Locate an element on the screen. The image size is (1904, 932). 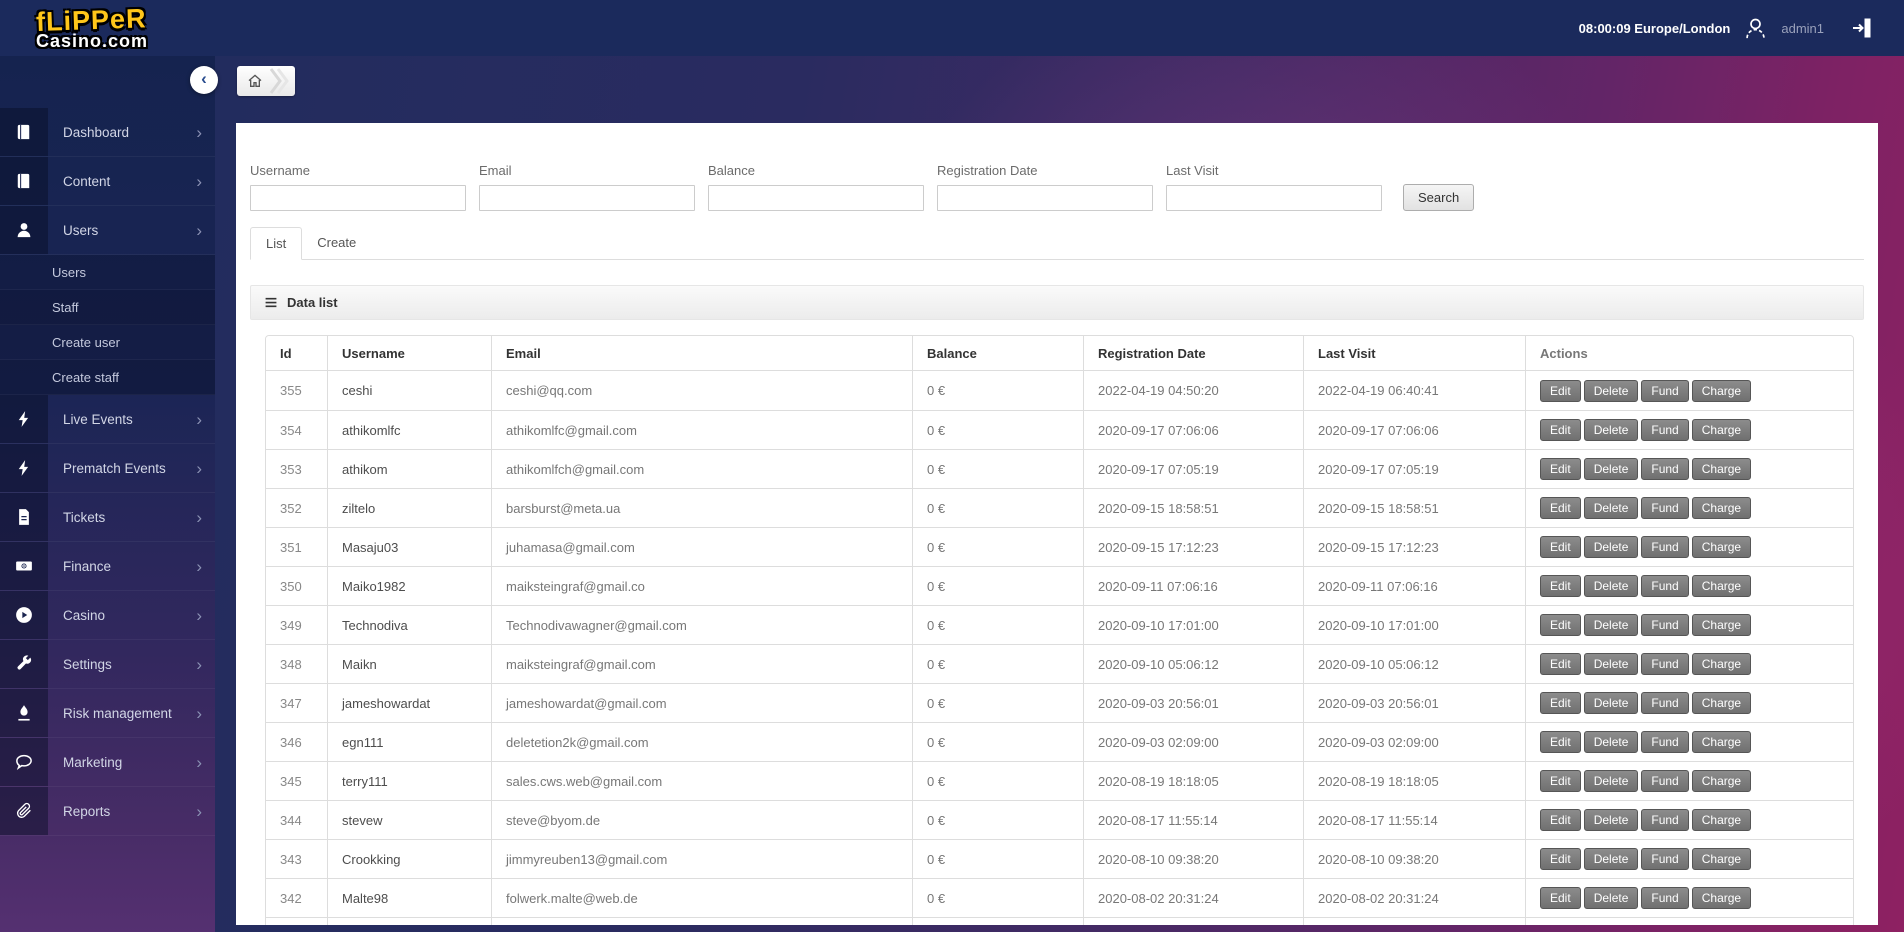
sidebar-subitem-create-staff: Create staff is located at coordinates (107, 377).